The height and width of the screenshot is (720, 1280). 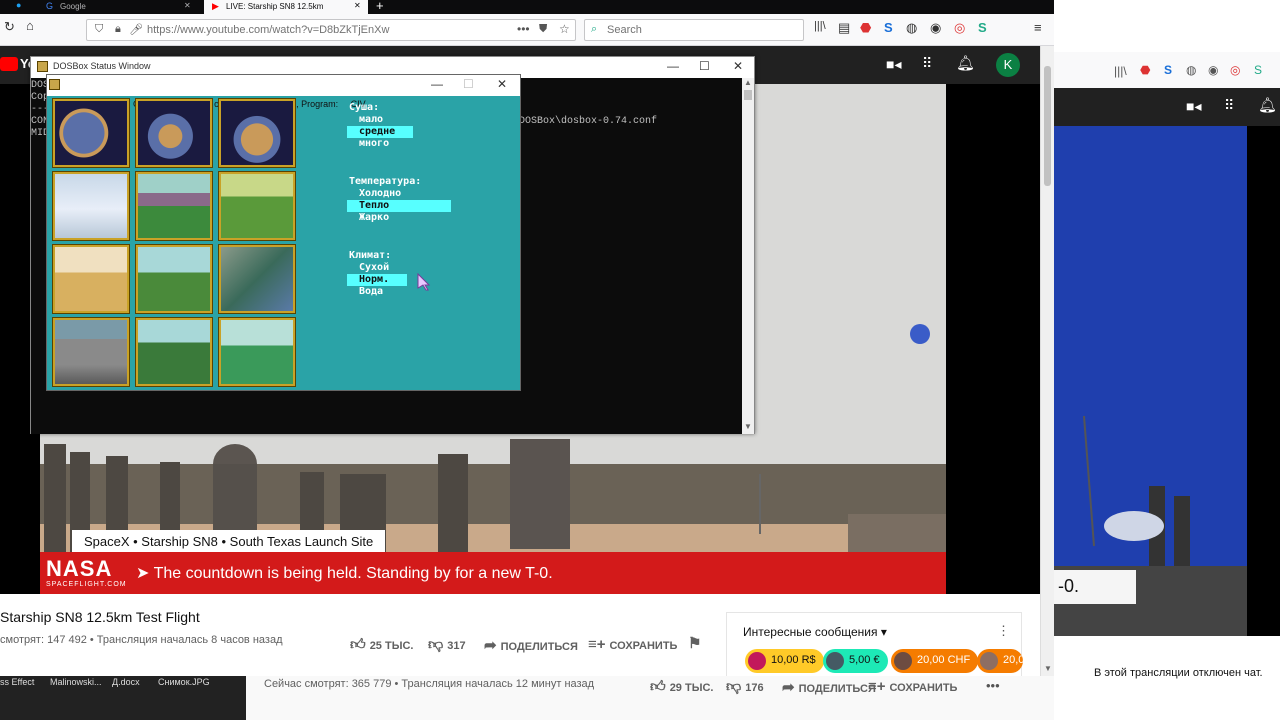 I want to click on like-button: 👍︎ 25 ТЫС., so click(x=381, y=645).